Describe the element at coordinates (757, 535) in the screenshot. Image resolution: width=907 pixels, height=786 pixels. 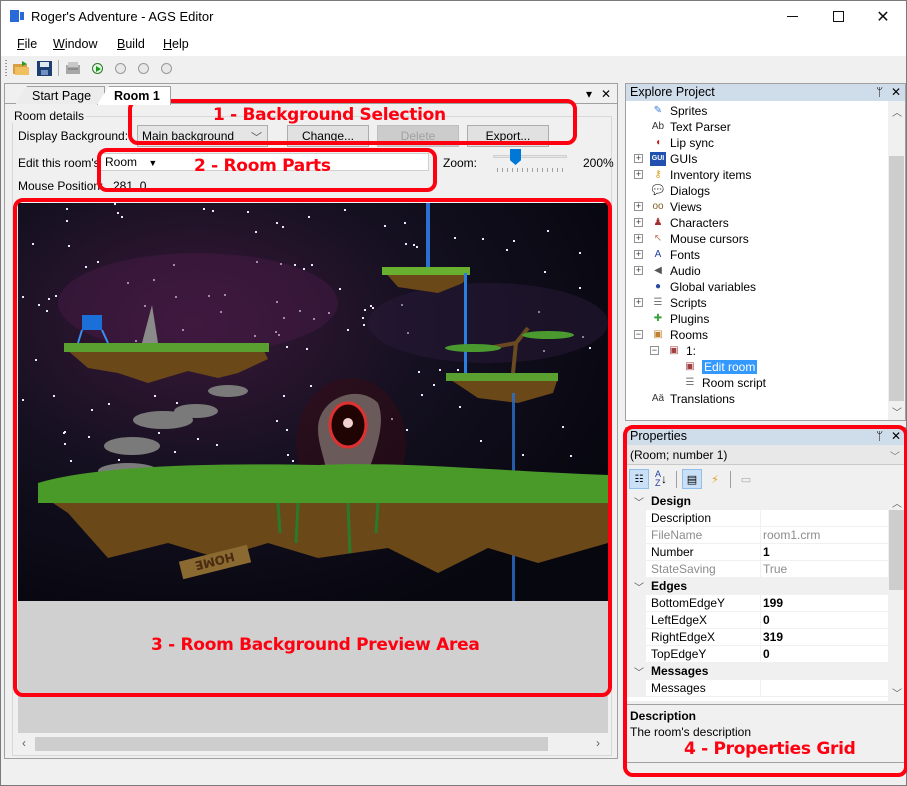
I see `property-row: FileName room1.crm` at that location.